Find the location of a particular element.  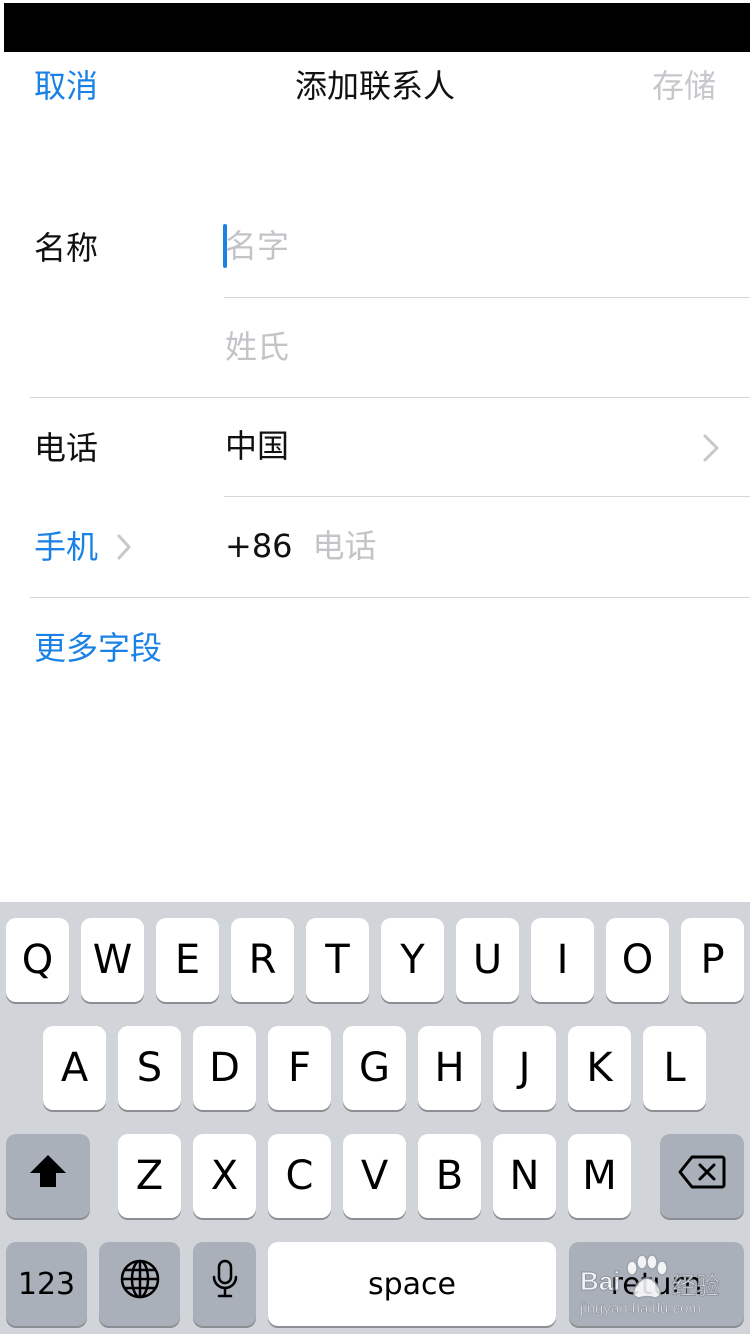

country-code: +86 is located at coordinates (259, 546).